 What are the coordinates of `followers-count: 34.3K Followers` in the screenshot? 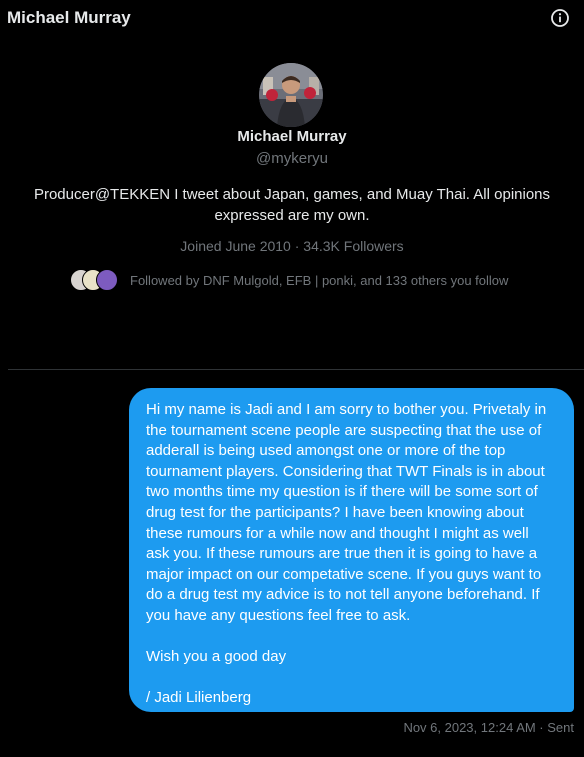 It's located at (353, 246).